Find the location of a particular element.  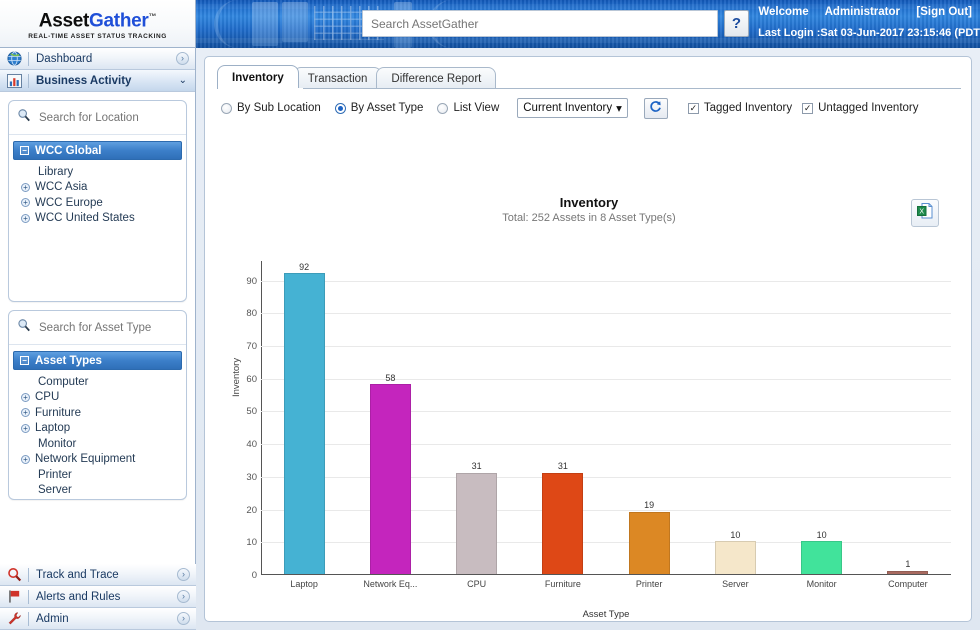

location-search is located at coordinates (97, 118).